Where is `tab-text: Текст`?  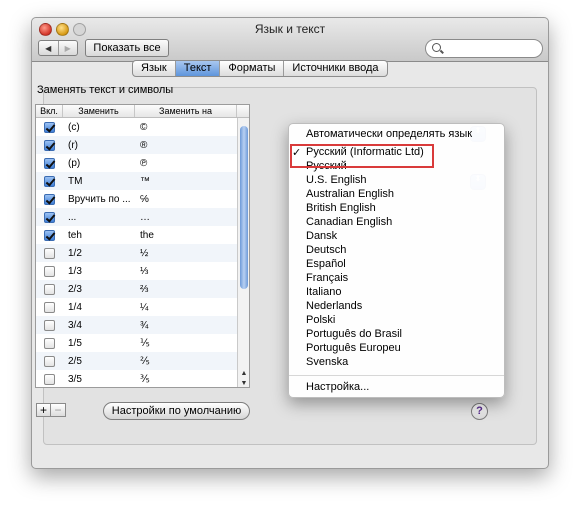
tab-text: Текст is located at coordinates (198, 68).